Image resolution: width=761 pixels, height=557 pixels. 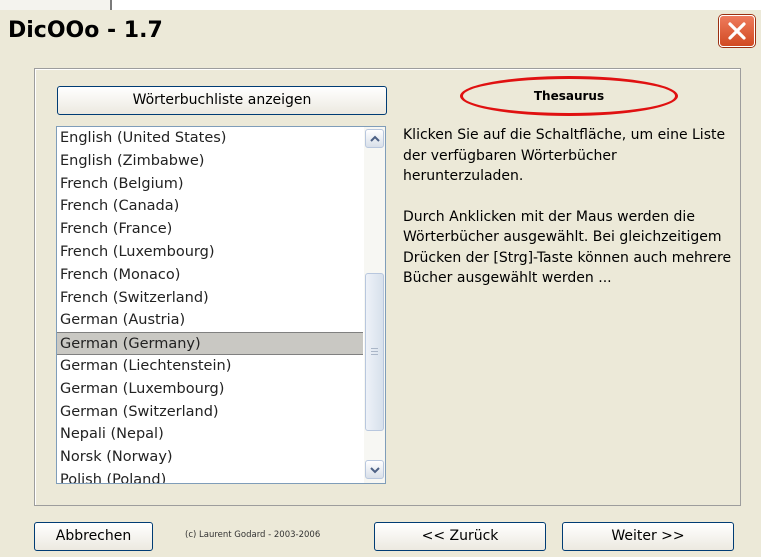 I want to click on scroll-thumb, so click(x=374, y=352).